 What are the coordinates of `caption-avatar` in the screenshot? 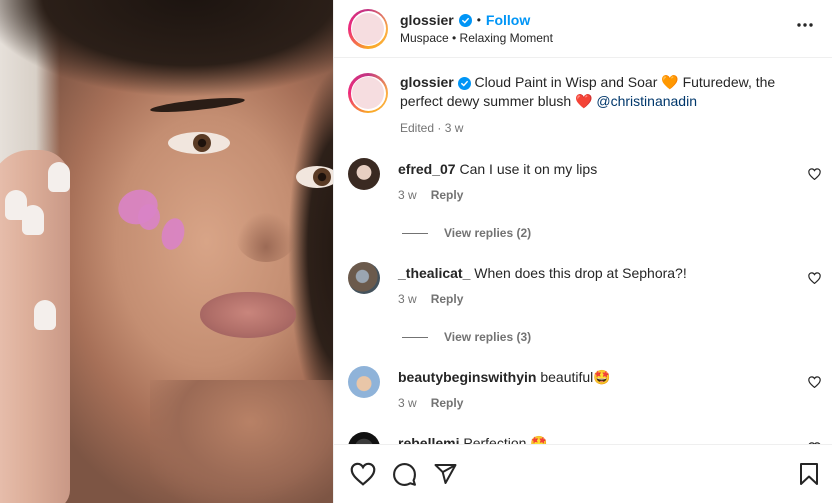 It's located at (368, 93).